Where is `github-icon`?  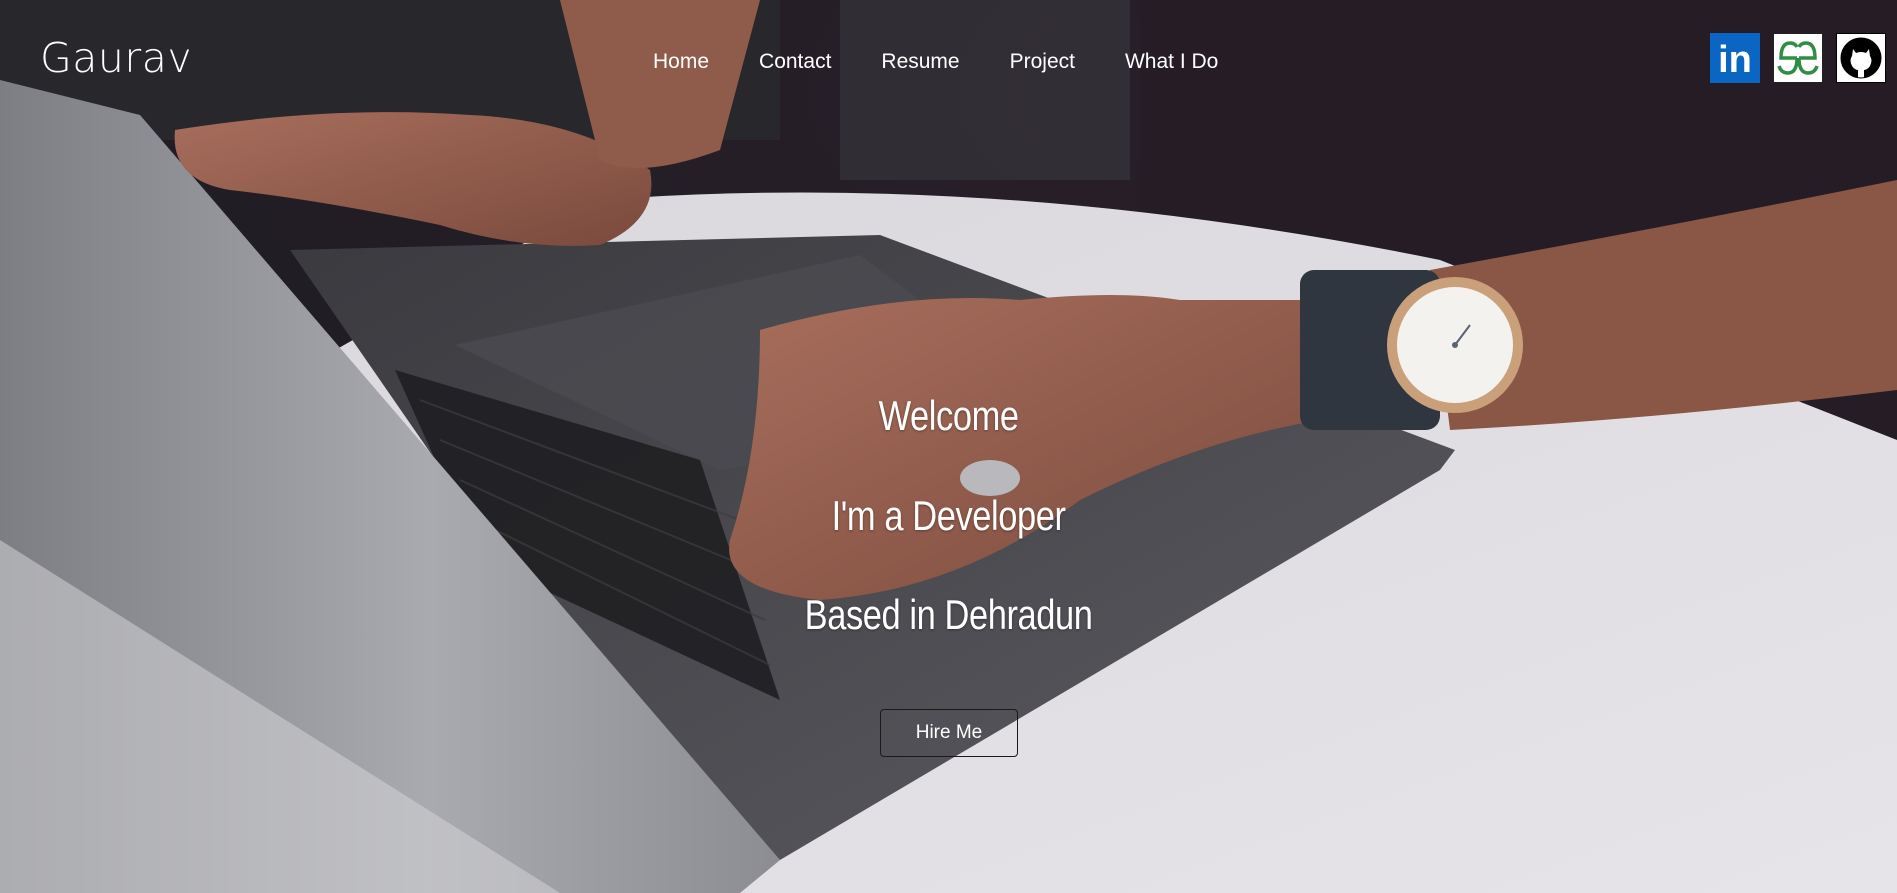 github-icon is located at coordinates (1861, 58).